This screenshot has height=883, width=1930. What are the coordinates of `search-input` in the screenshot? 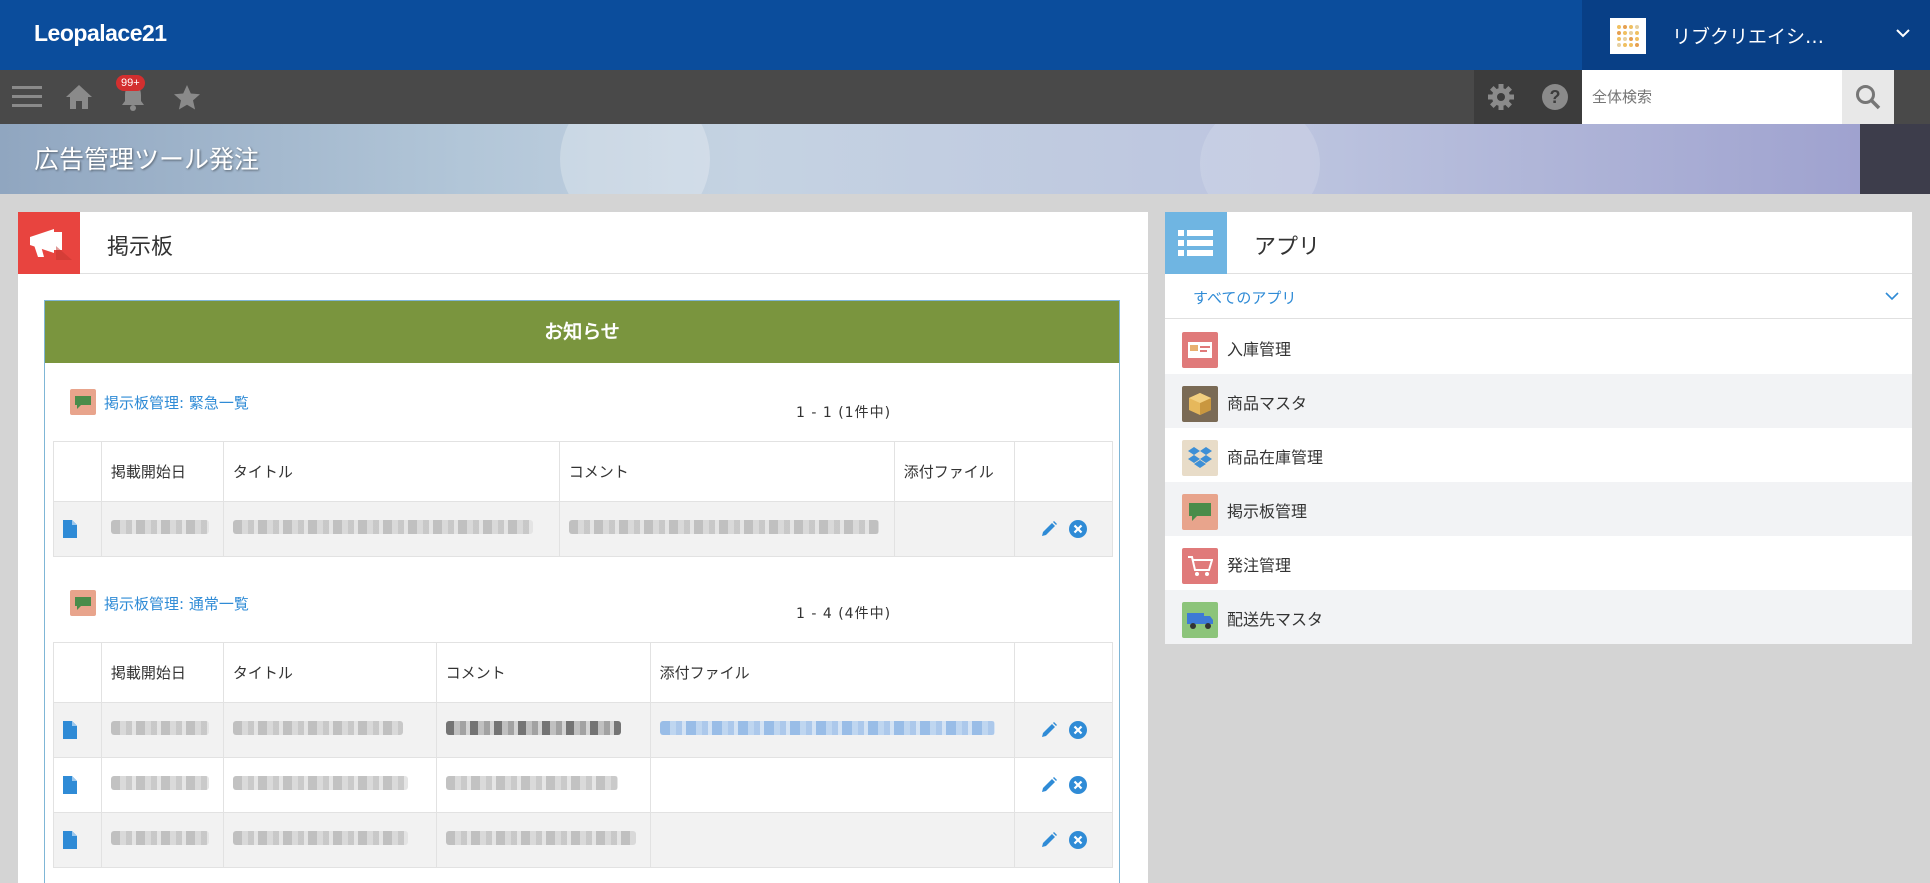 It's located at (1712, 97).